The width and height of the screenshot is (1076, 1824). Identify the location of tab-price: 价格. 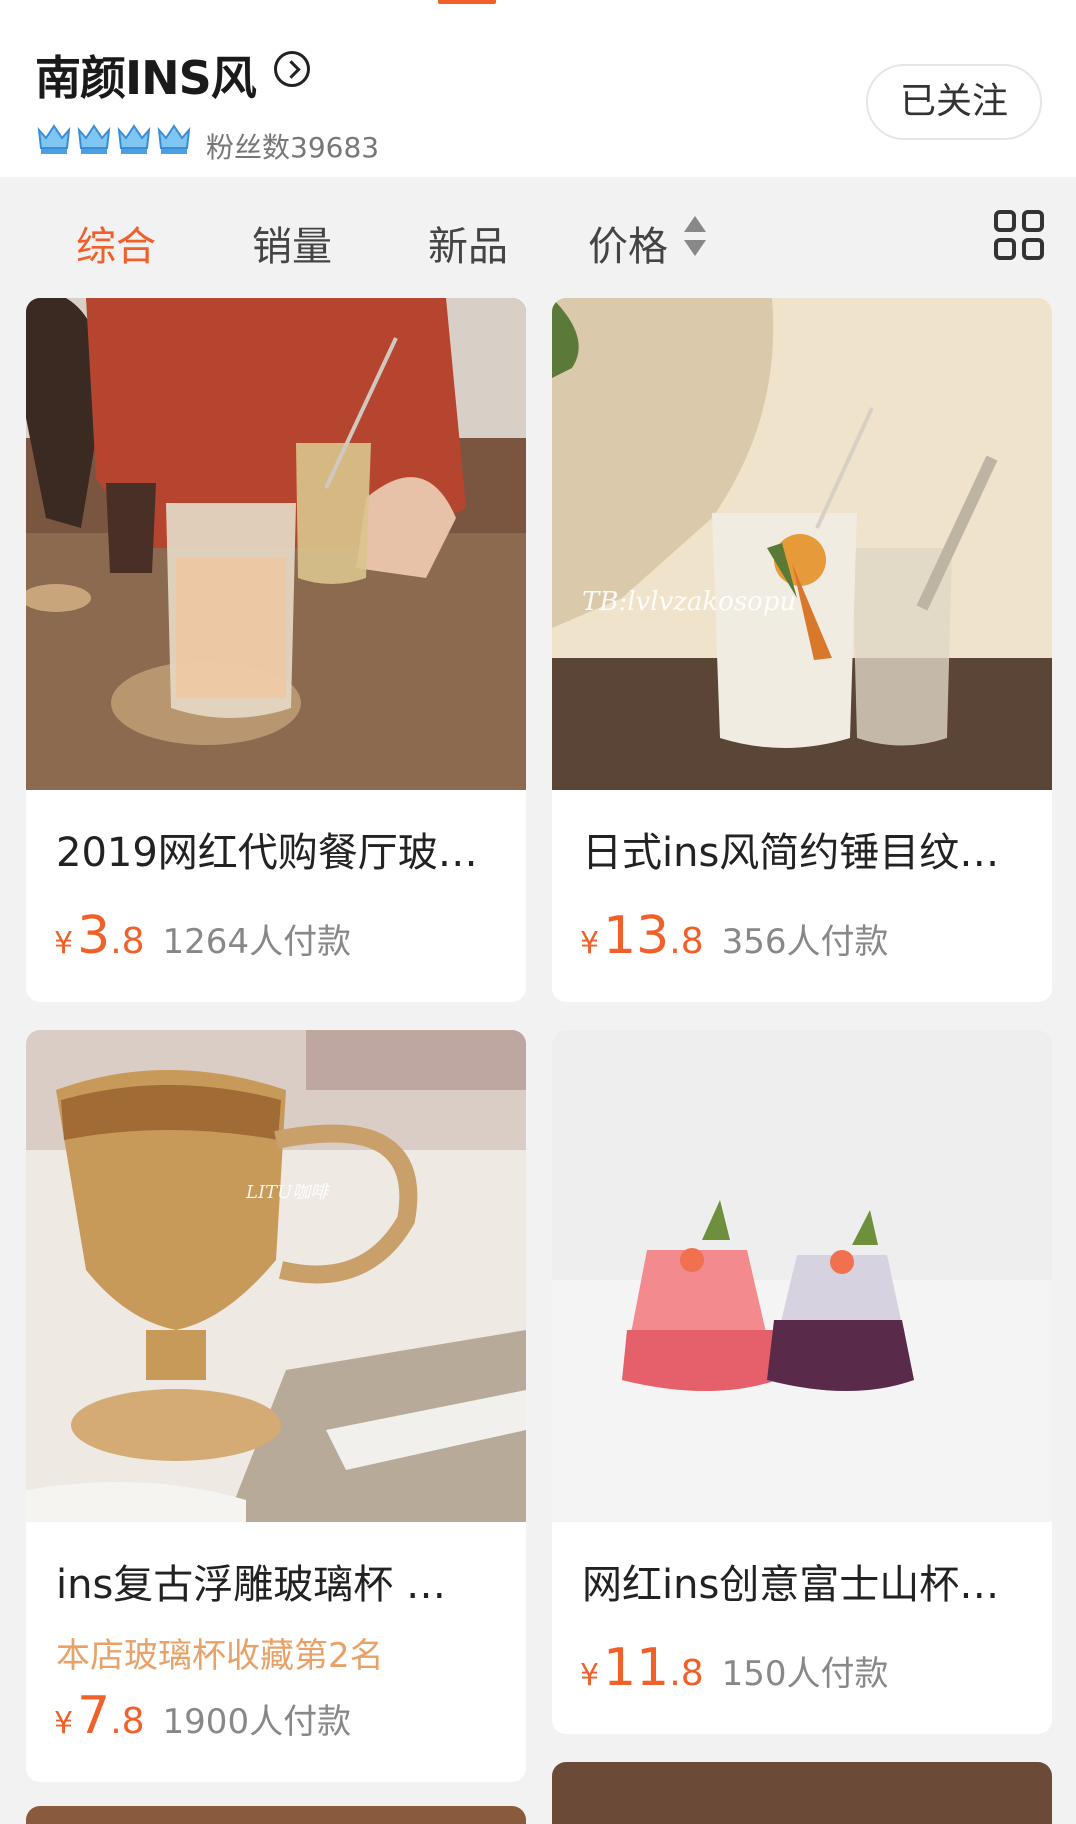
(628, 243).